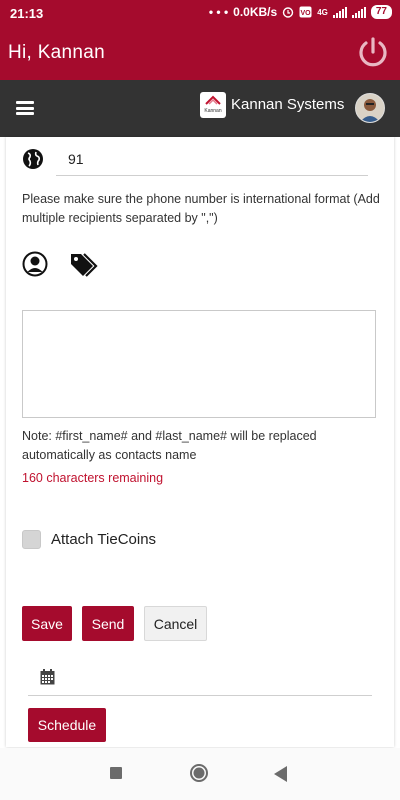 Image resolution: width=400 pixels, height=800 pixels. Describe the element at coordinates (76, 159) in the screenshot. I see `country-code-value: 91` at that location.